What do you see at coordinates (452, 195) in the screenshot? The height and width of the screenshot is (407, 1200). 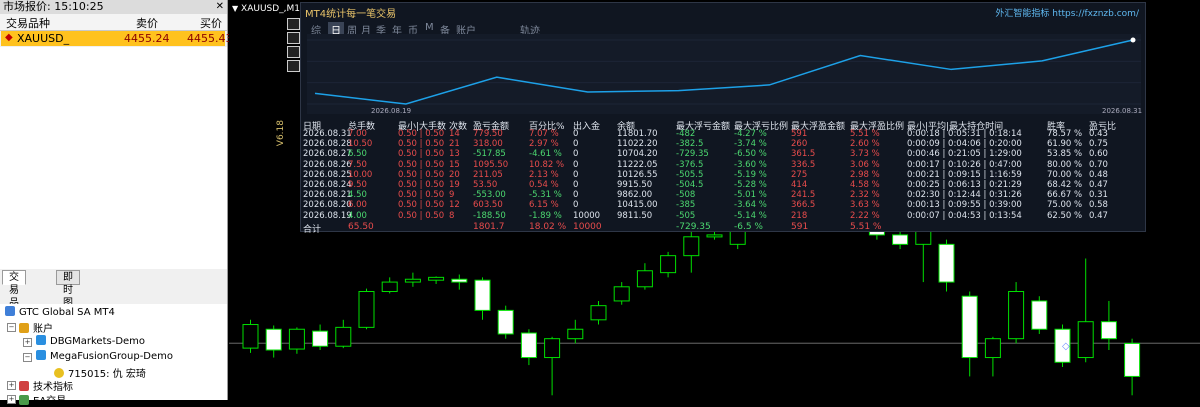 I see `table-cell: 9` at bounding box center [452, 195].